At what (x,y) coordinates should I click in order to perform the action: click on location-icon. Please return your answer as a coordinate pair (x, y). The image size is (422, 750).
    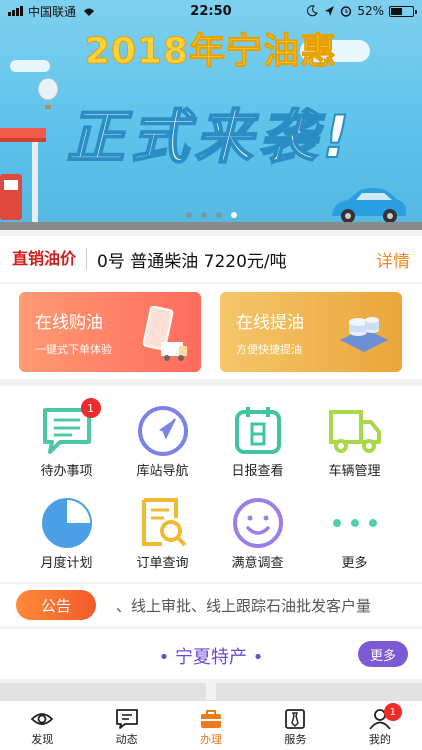
    Looking at the image, I should click on (330, 11).